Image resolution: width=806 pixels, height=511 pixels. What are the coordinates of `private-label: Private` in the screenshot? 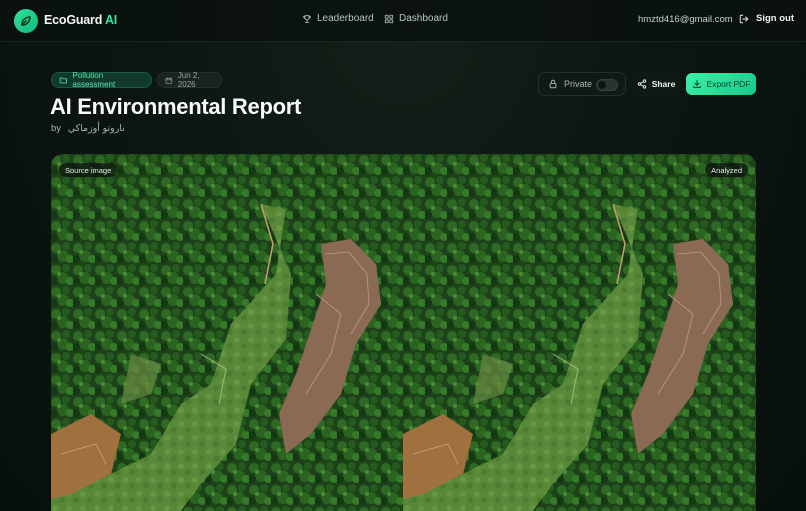 It's located at (578, 84).